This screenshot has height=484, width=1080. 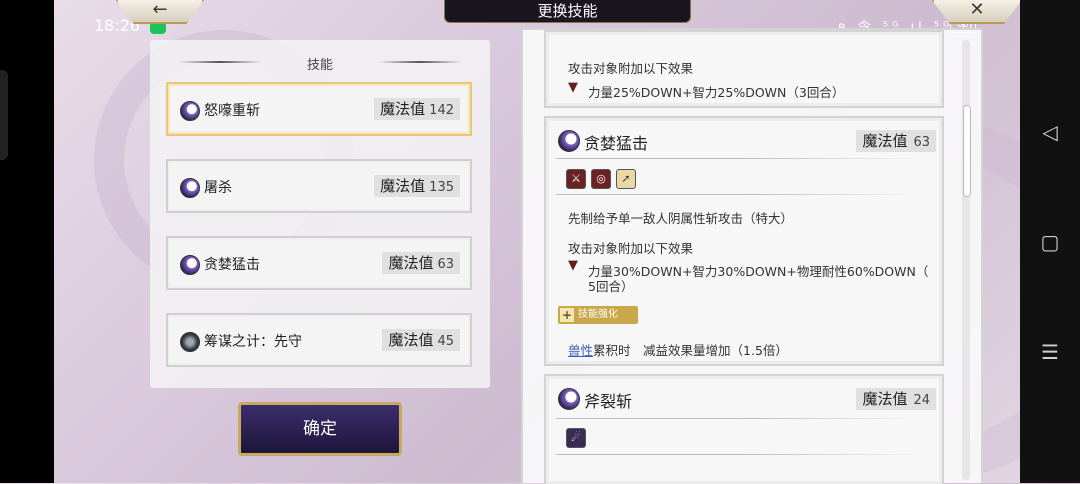 What do you see at coordinates (611, 286) in the screenshot?
I see `effect-text-cont: 5回合）` at bounding box center [611, 286].